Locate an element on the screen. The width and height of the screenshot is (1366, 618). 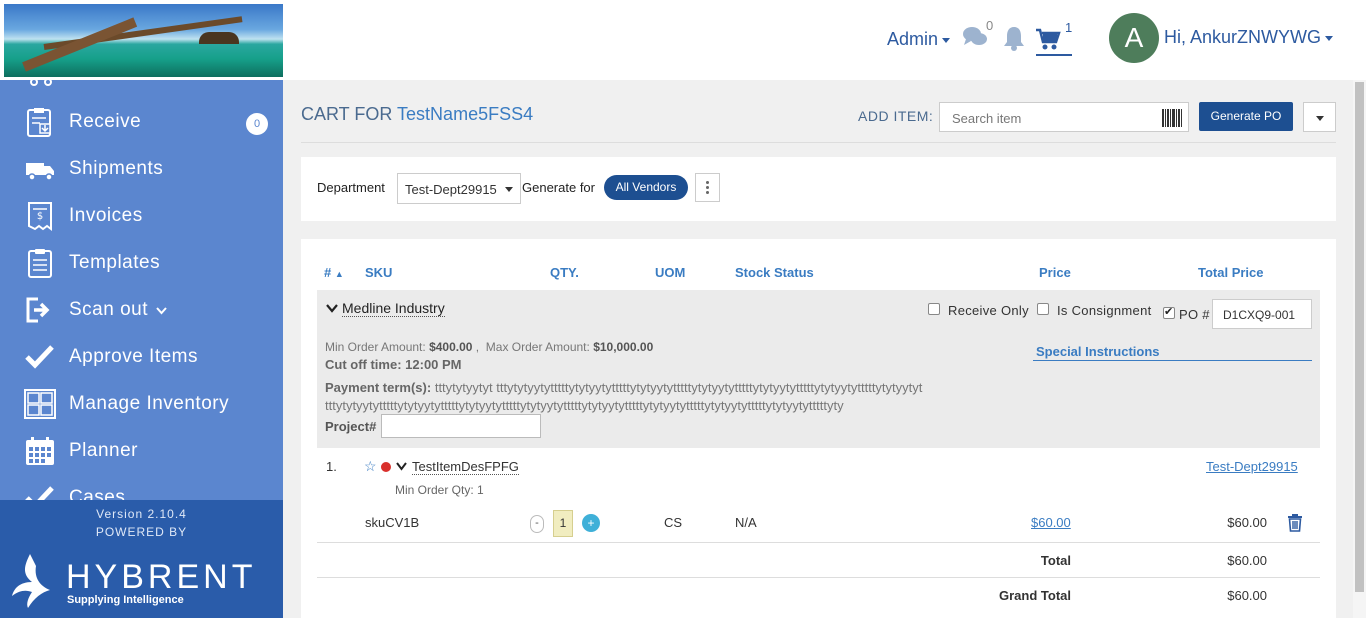
cart-icon is located at coordinates (1048, 39).